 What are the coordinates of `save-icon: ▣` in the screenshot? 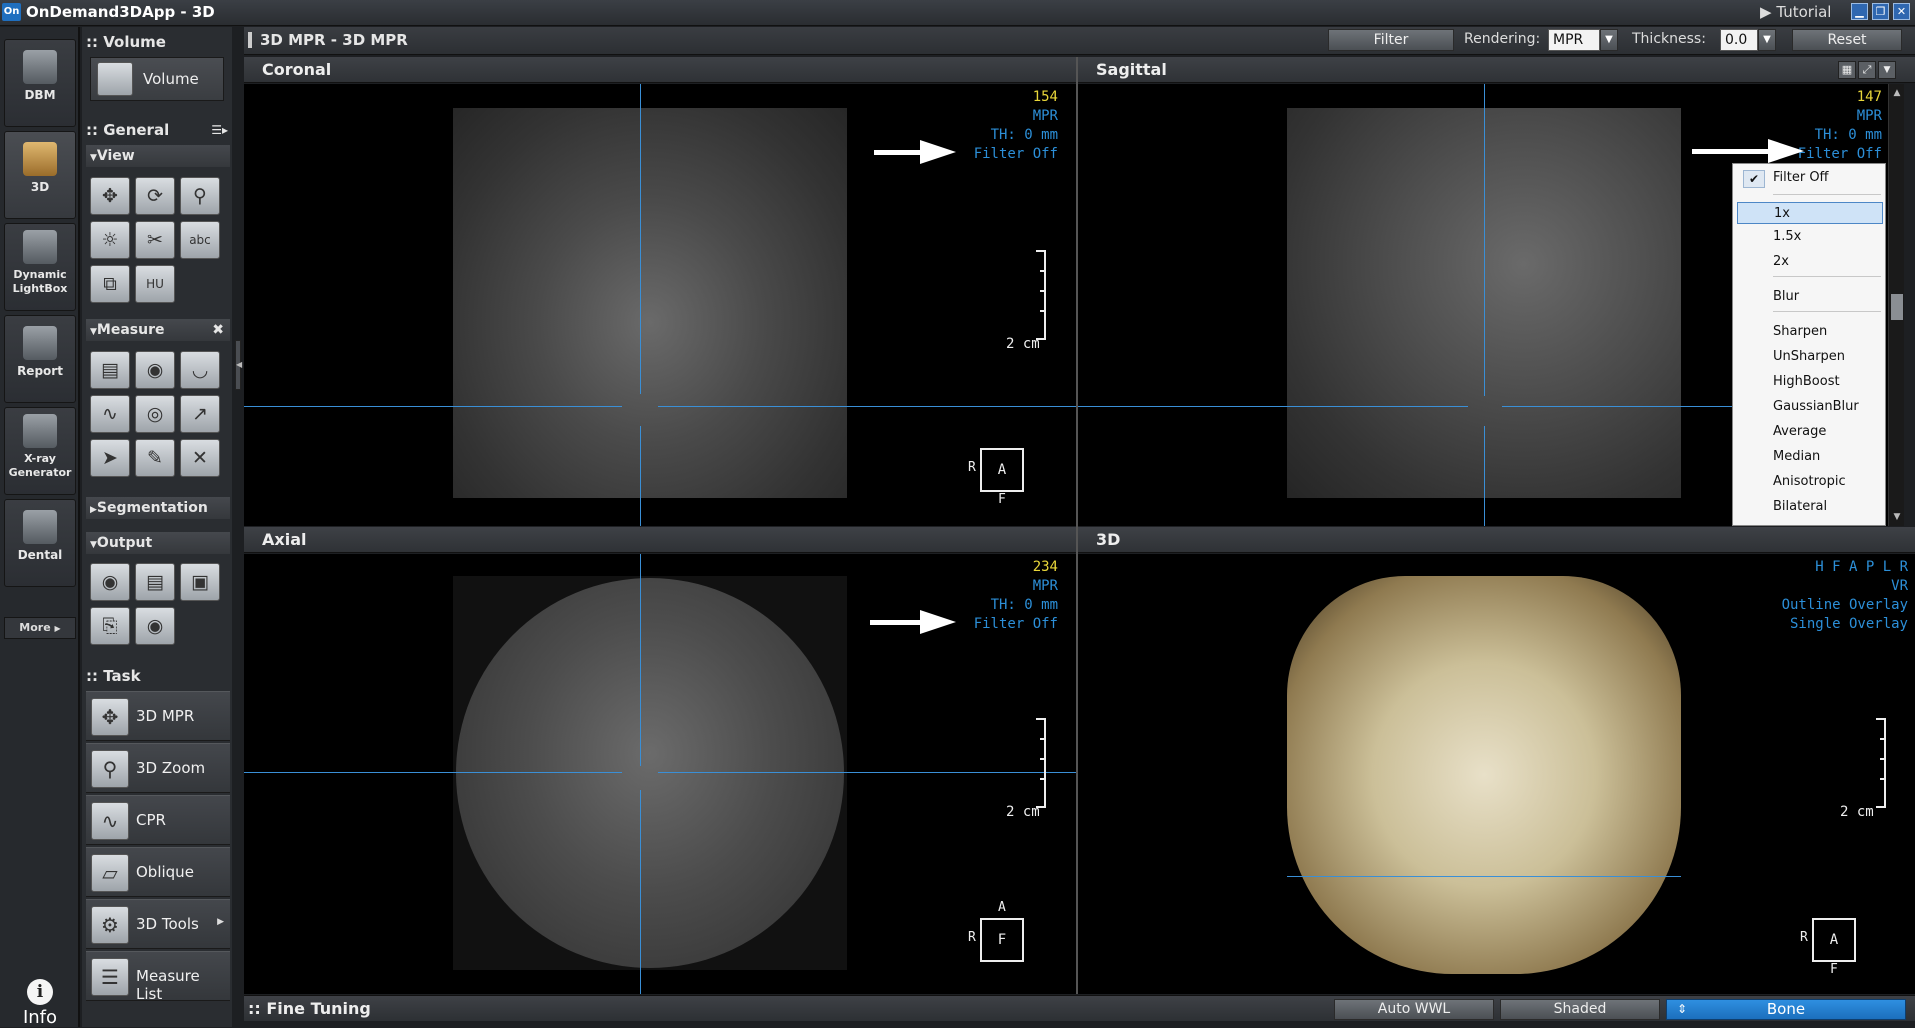 It's located at (200, 582).